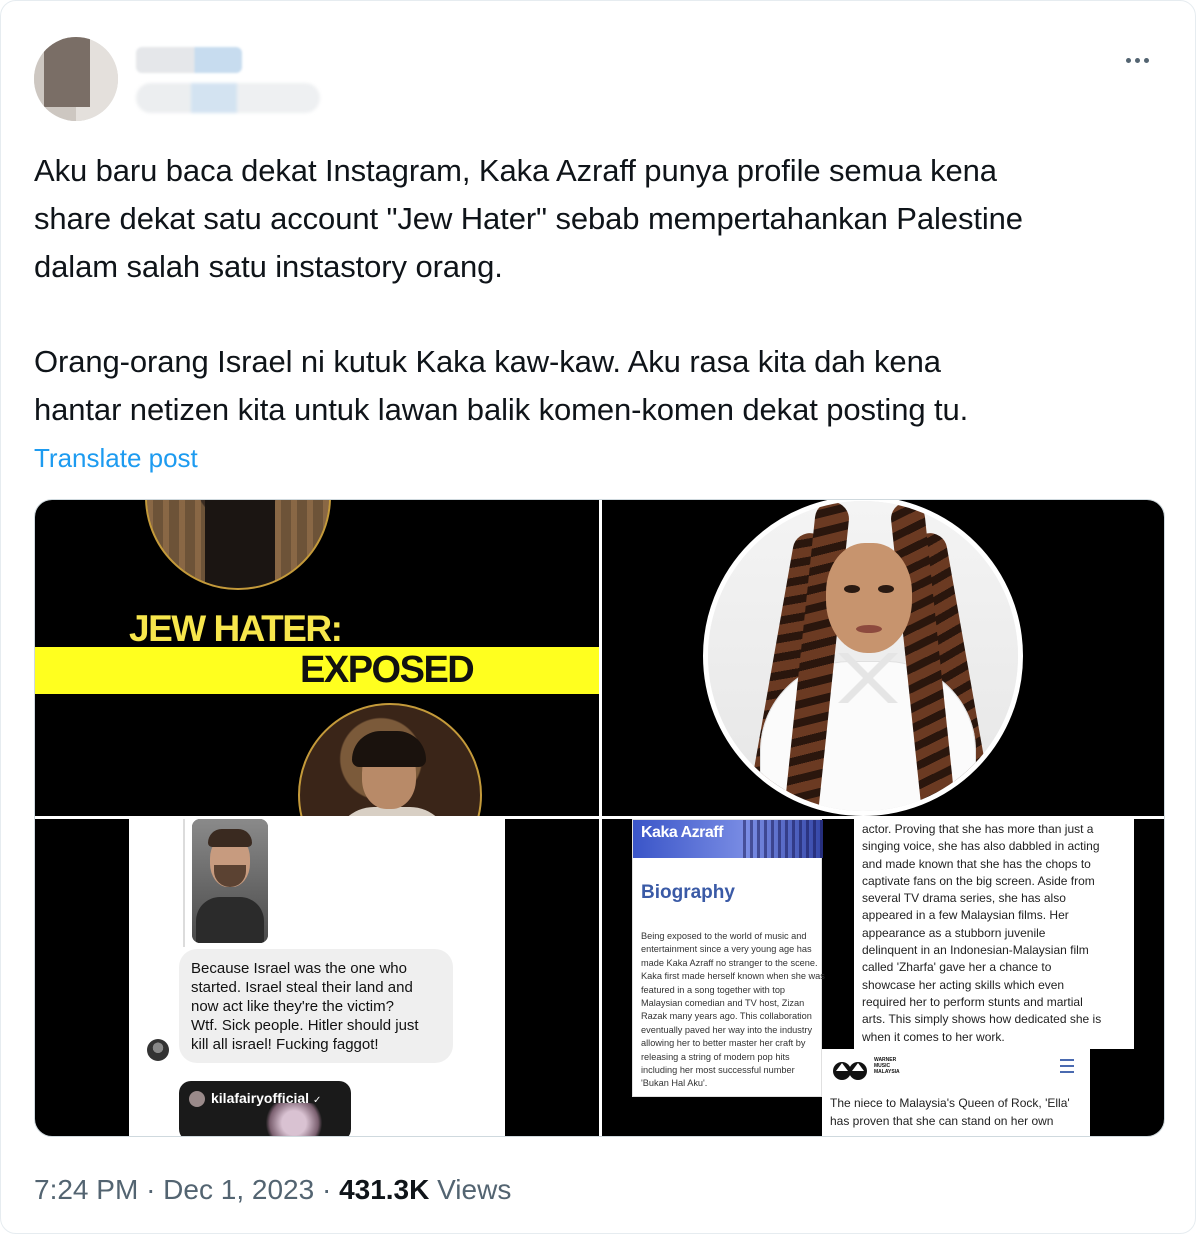 Image resolution: width=1196 pixels, height=1234 pixels. Describe the element at coordinates (197, 1099) in the screenshot. I see `story-avatar` at that location.